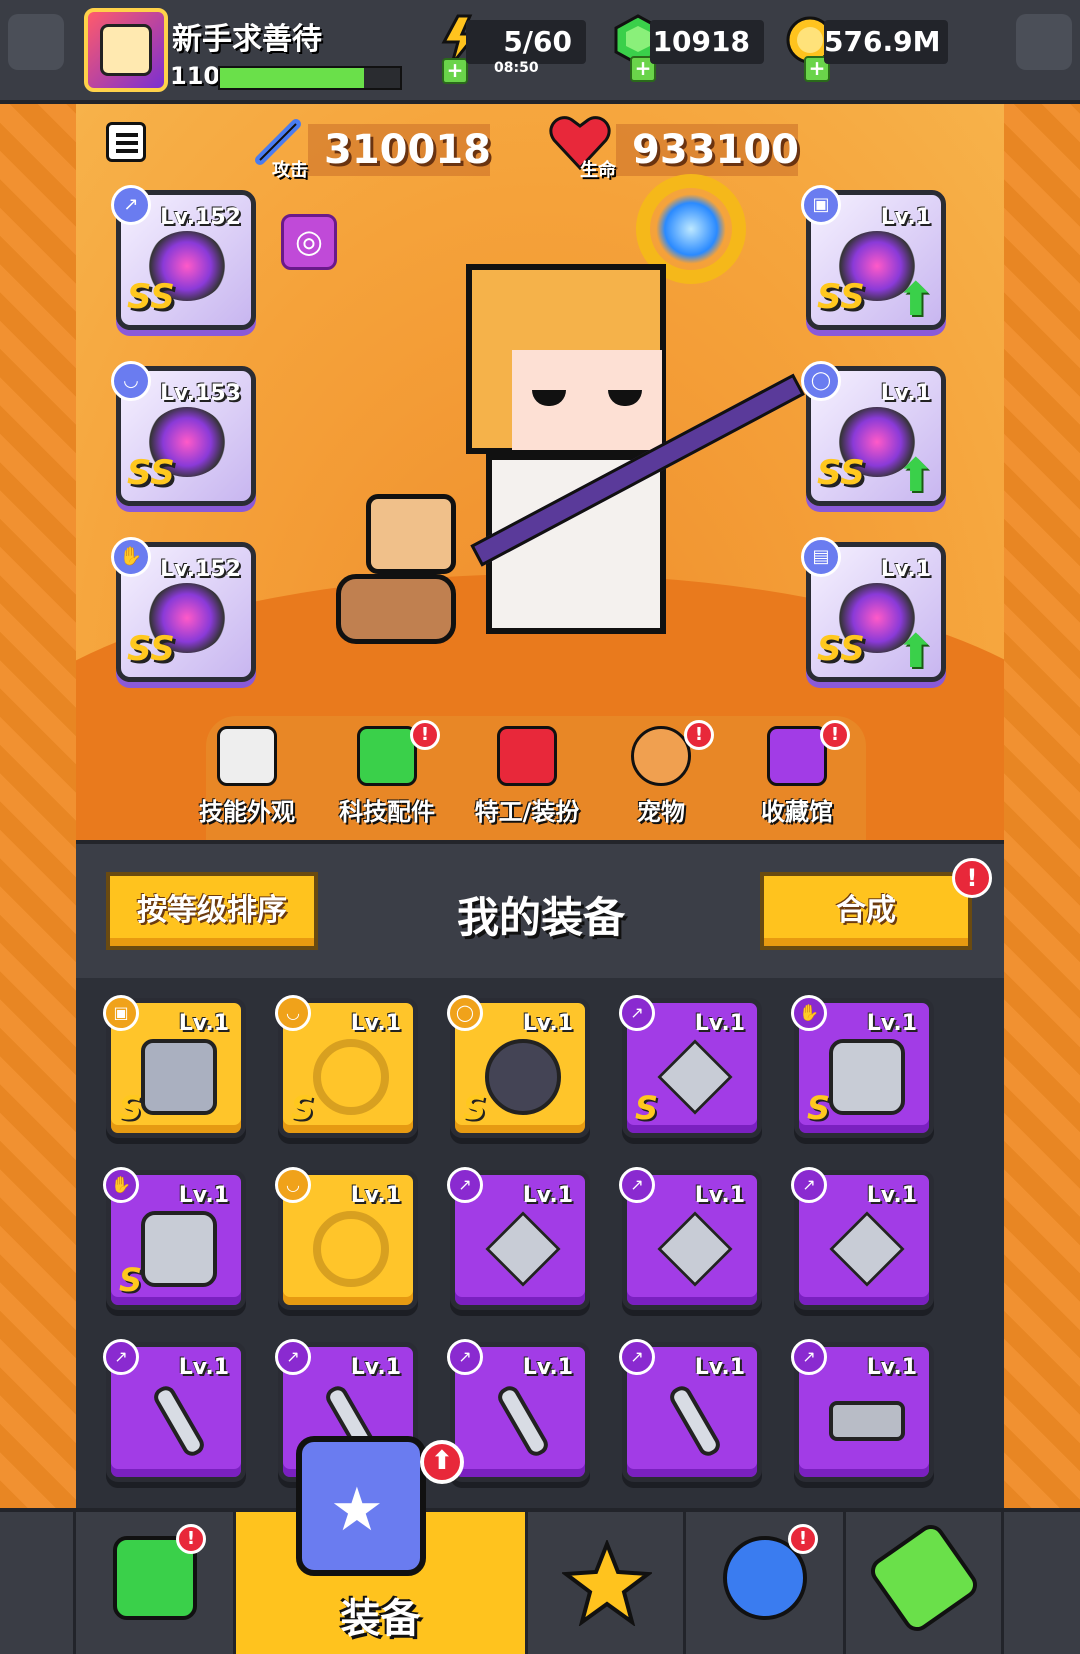 The height and width of the screenshot is (1654, 1080). I want to click on inventory-item: ◡ Lv.1, so click(346, 1238).